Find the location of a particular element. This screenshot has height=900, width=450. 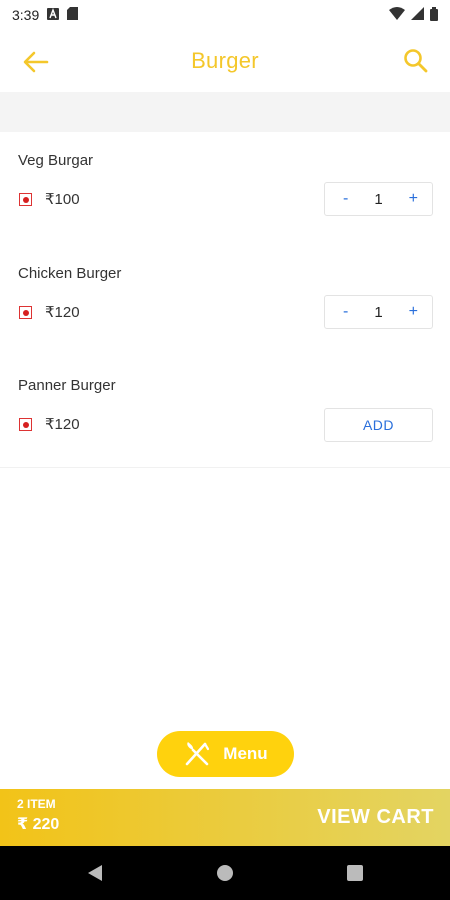

menu-button-label: Menu is located at coordinates (245, 753).